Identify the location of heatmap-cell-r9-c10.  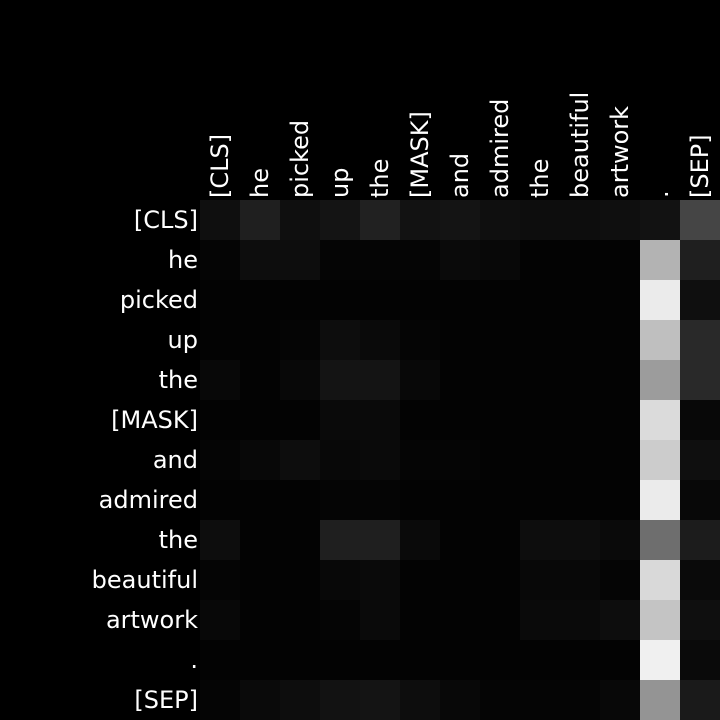
(620, 580).